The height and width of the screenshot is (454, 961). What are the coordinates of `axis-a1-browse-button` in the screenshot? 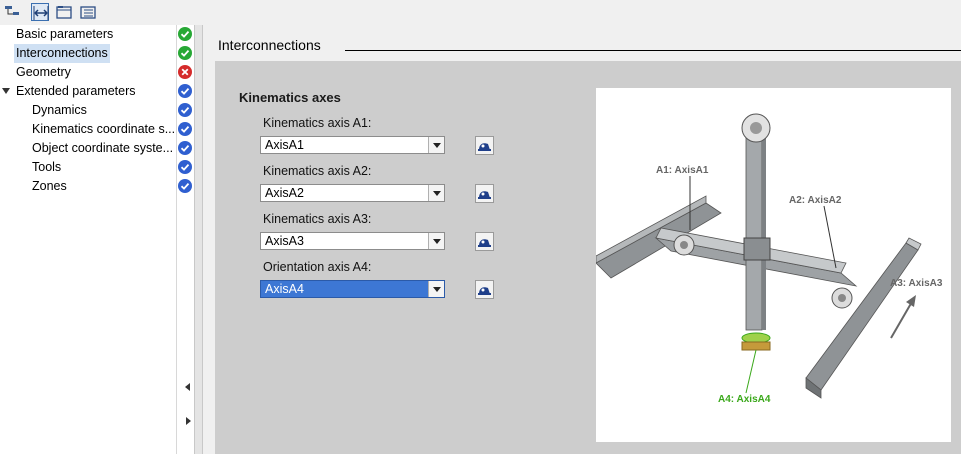 It's located at (484, 145).